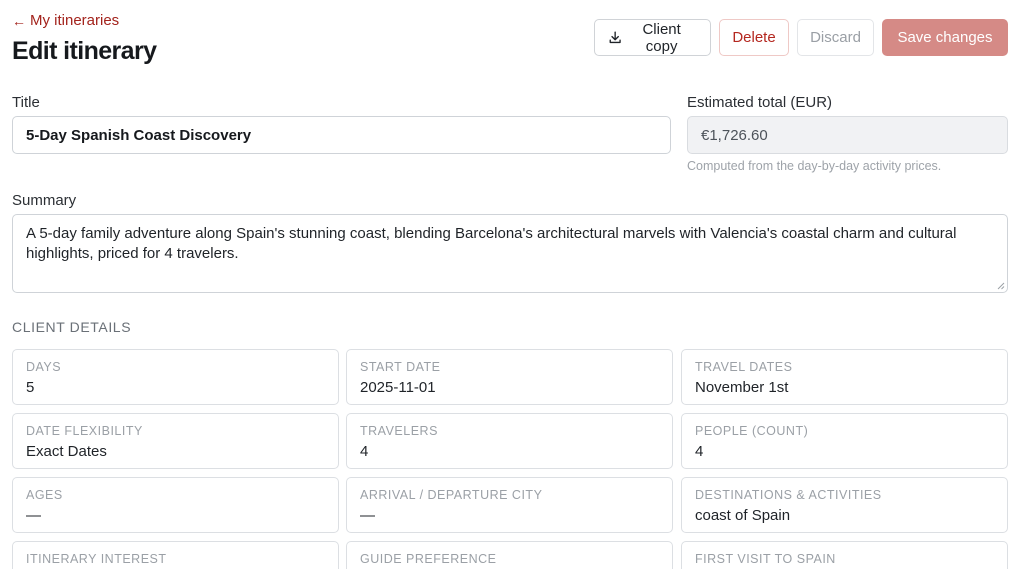  Describe the element at coordinates (788, 495) in the screenshot. I see `detail-label: DESTINATIONS & ACTIVITIES` at that location.